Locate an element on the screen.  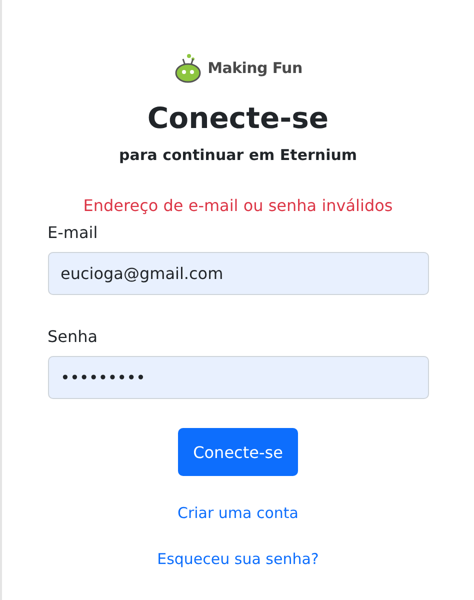
page-title: Conecte-se is located at coordinates (238, 118).